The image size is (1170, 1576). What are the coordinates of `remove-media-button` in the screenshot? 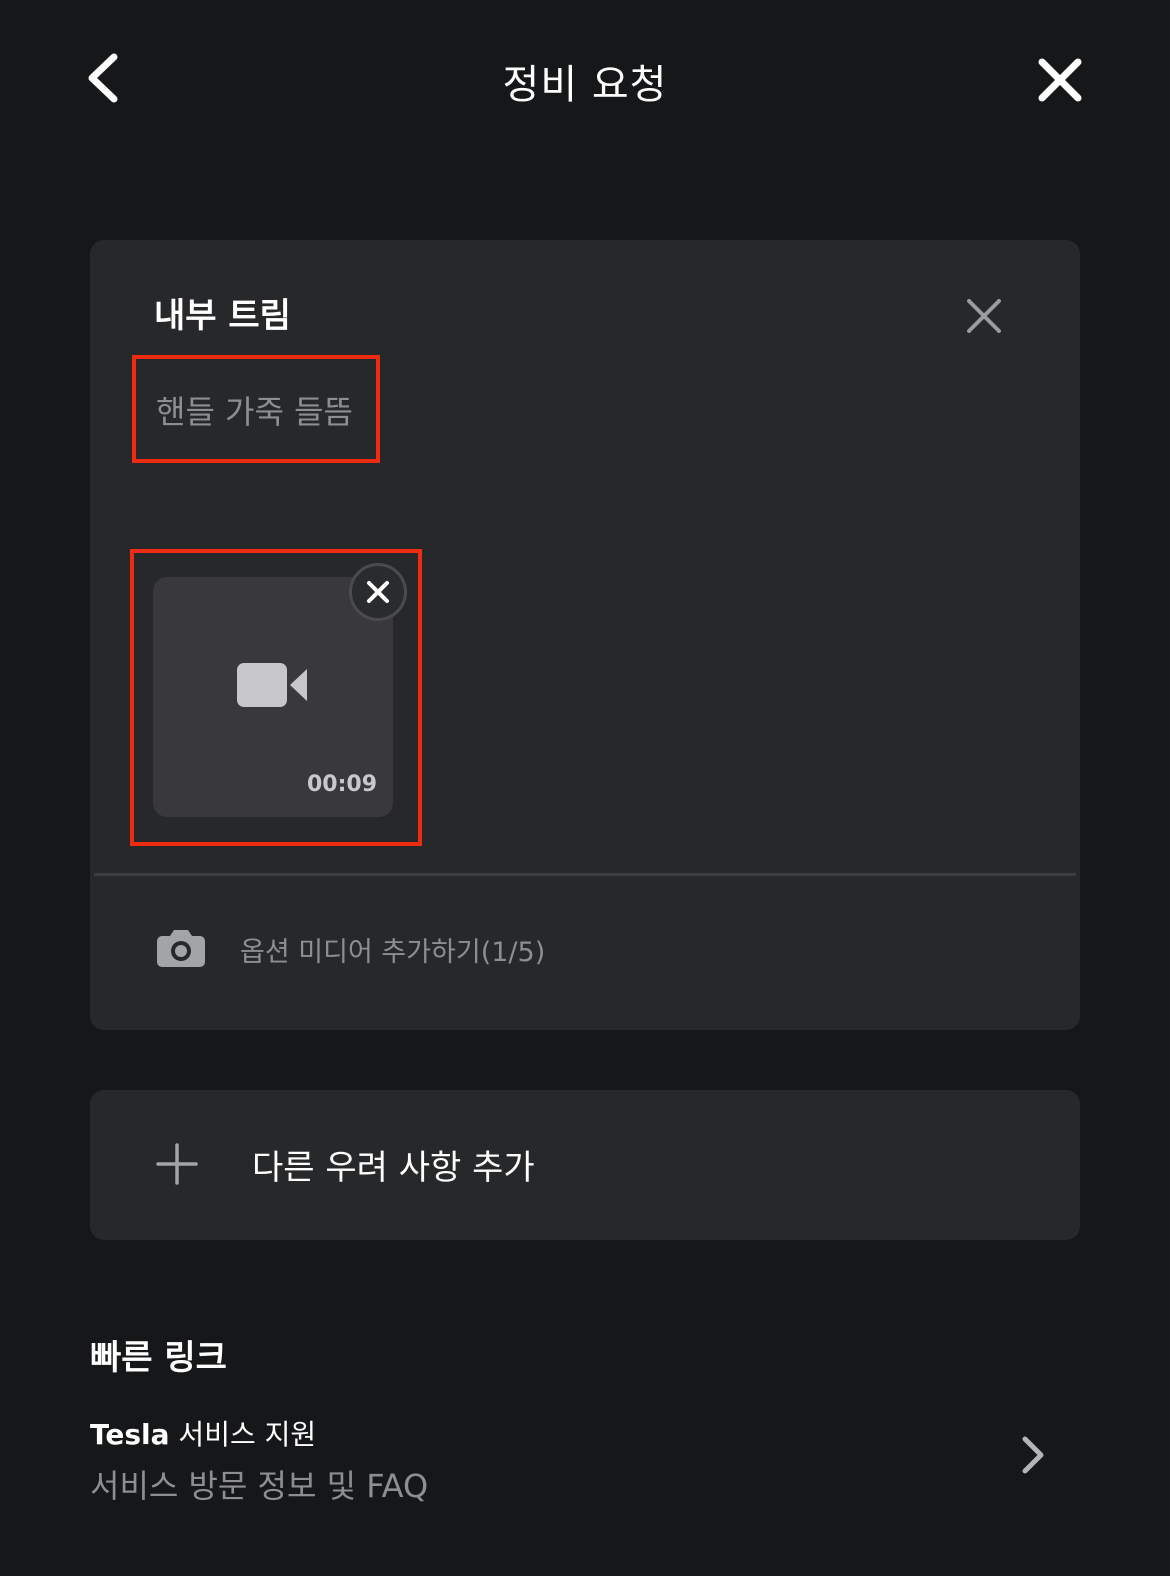 It's located at (378, 592).